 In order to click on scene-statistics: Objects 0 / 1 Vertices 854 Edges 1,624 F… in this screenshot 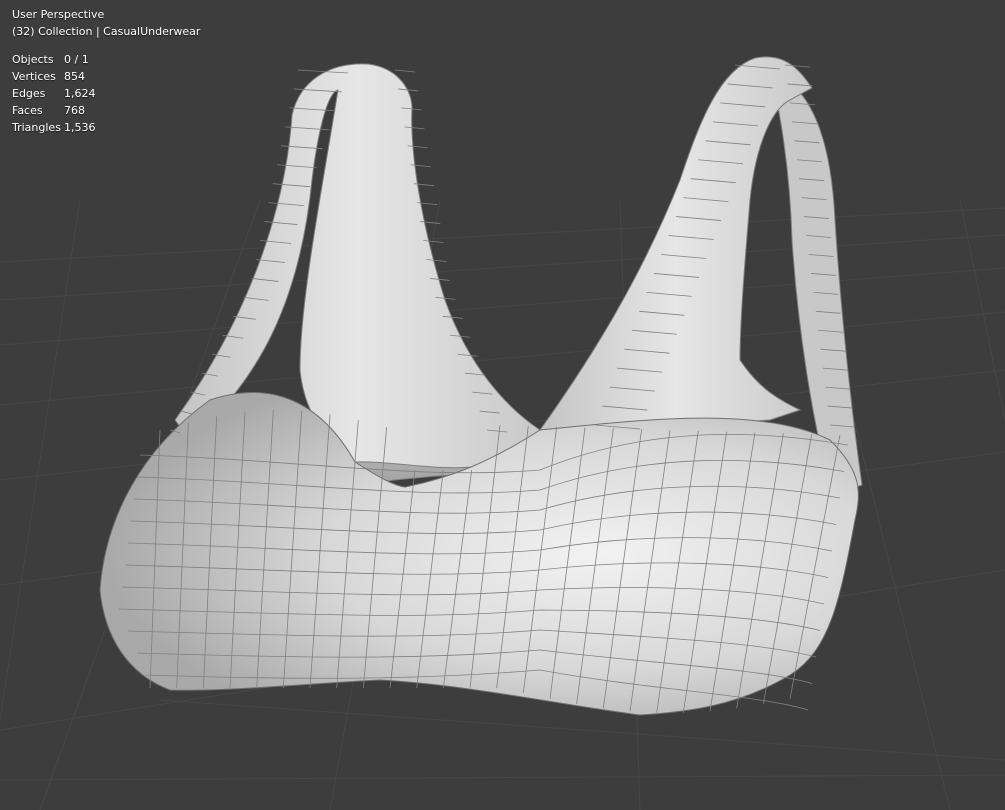, I will do `click(54, 93)`.